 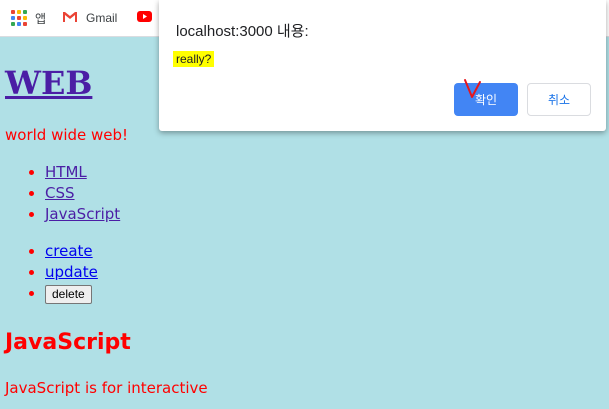 I want to click on topic-item-css: CSS, so click(x=82, y=193).